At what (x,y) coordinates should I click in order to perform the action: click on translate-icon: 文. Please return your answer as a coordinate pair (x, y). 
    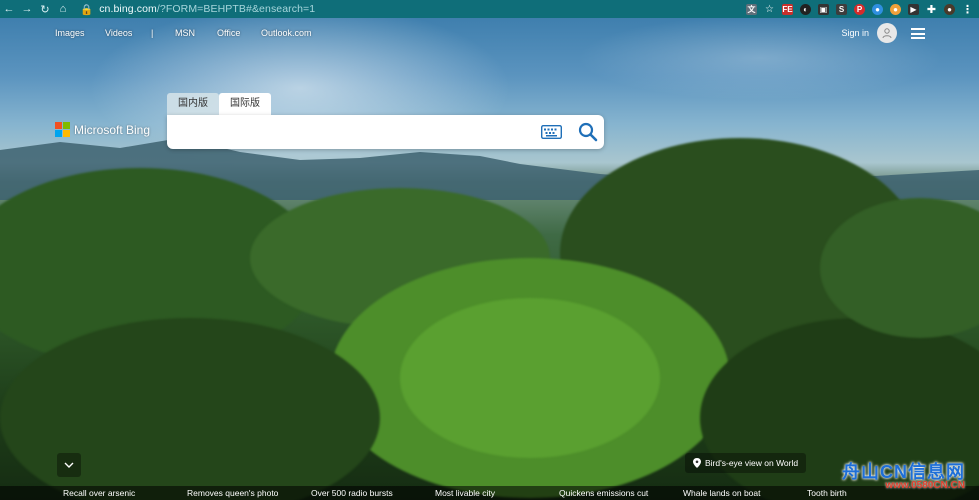
    Looking at the image, I should click on (751, 9).